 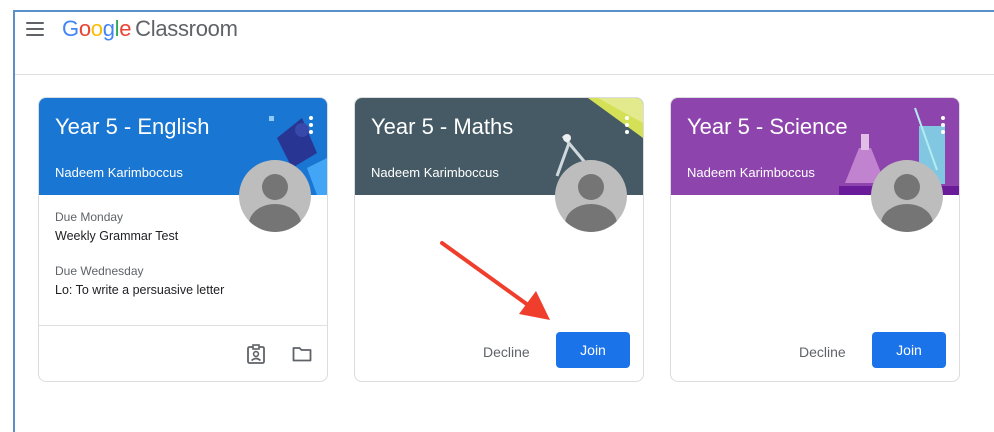 What do you see at coordinates (183, 353) in the screenshot?
I see `card-footer` at bounding box center [183, 353].